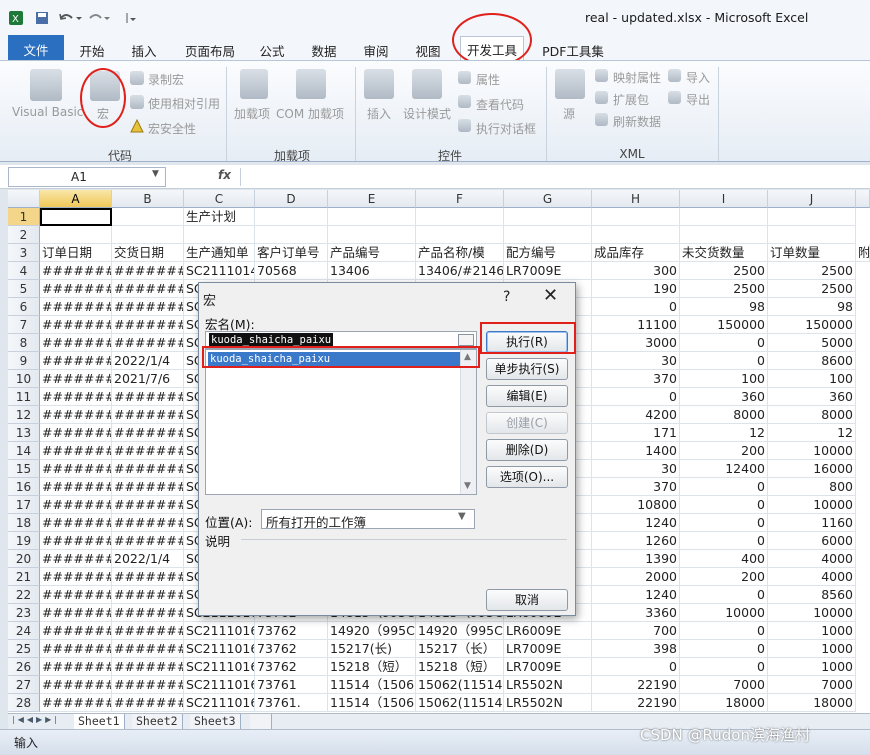  I want to click on column-header: D, so click(291, 199).